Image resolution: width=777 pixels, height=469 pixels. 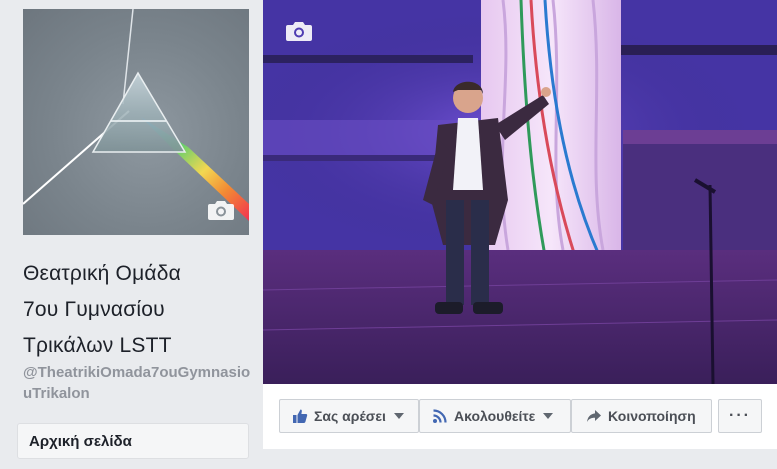 I want to click on like-button-label: Σας αρέσει, so click(x=350, y=416).